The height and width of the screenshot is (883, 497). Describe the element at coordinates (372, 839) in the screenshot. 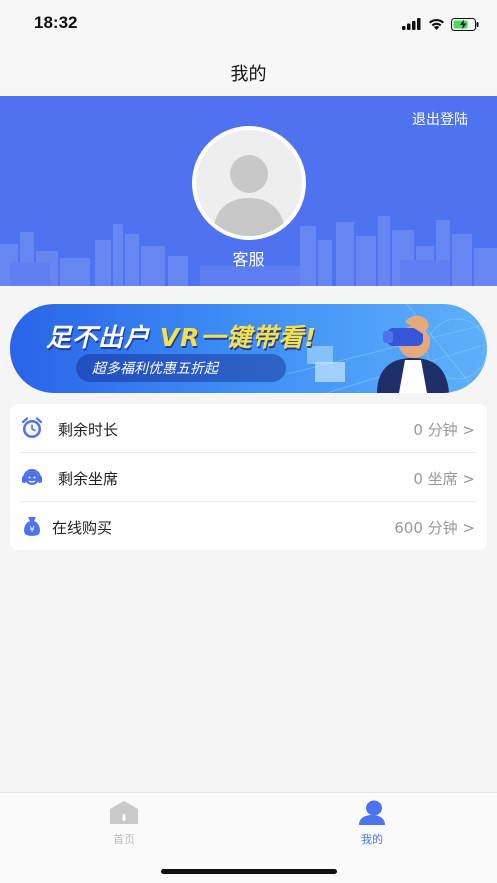

I see `tab-label: 我的` at that location.